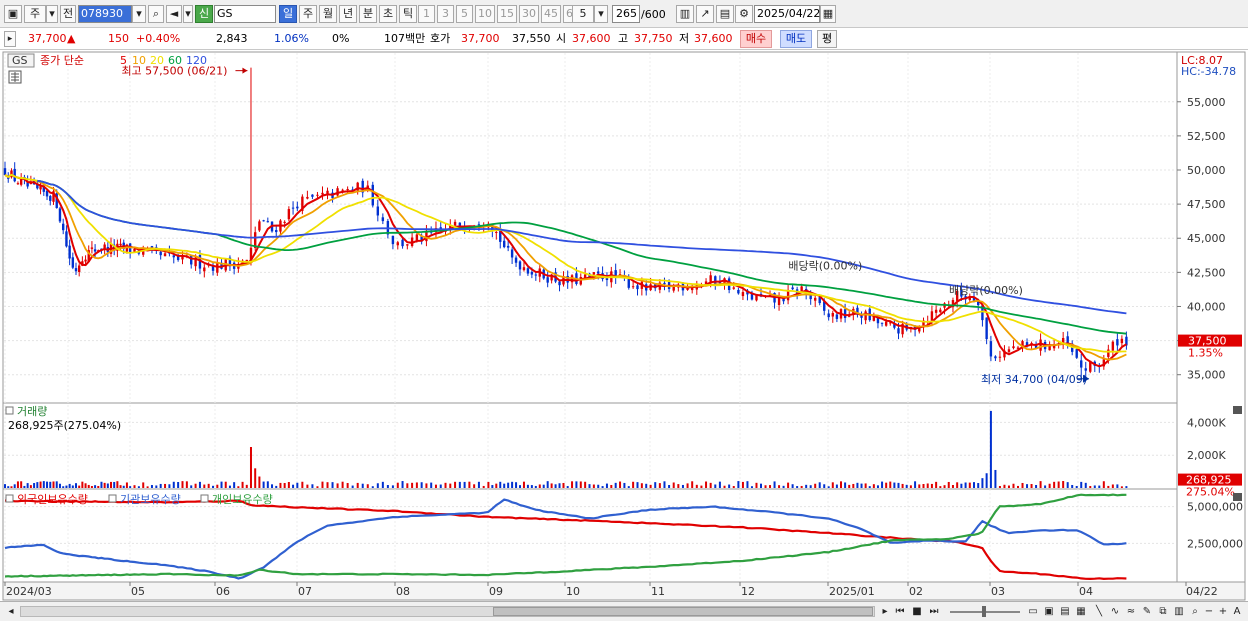 The image size is (1248, 621). What do you see at coordinates (447, 611) in the screenshot?
I see `scrollbar-track` at bounding box center [447, 611].